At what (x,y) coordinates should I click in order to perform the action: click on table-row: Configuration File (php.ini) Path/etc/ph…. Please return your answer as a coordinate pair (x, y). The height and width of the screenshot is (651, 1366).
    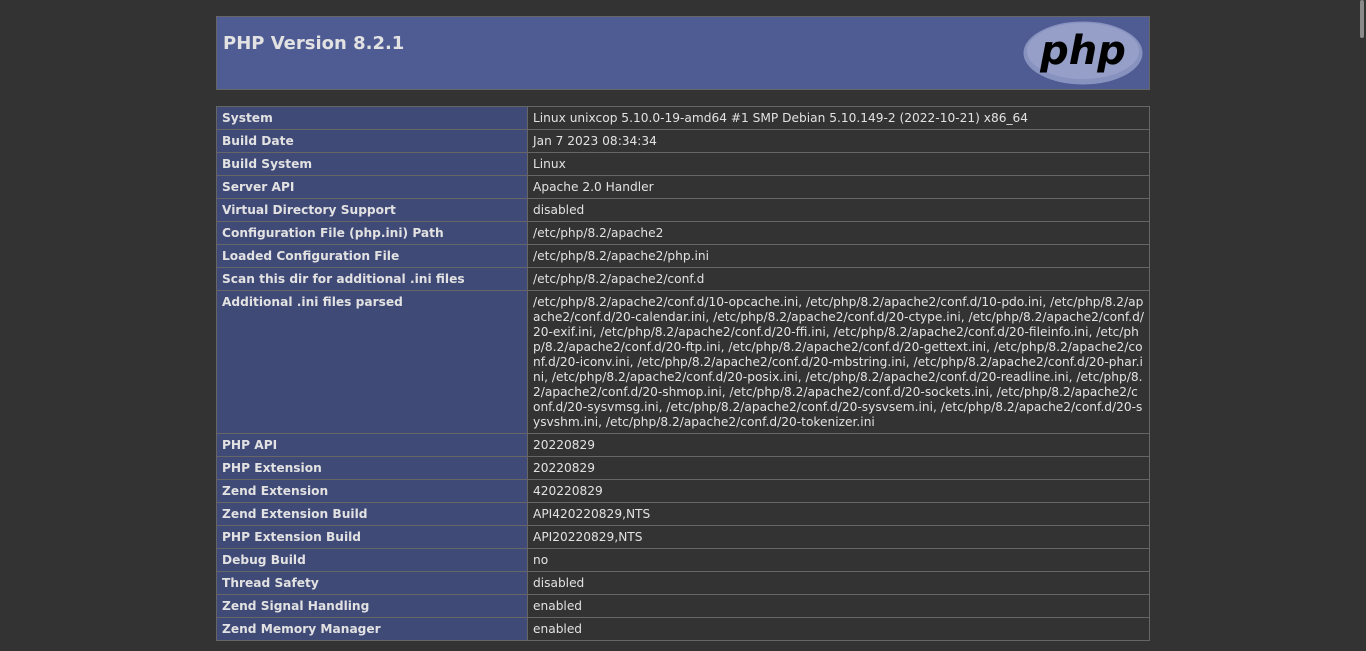
    Looking at the image, I should click on (683, 233).